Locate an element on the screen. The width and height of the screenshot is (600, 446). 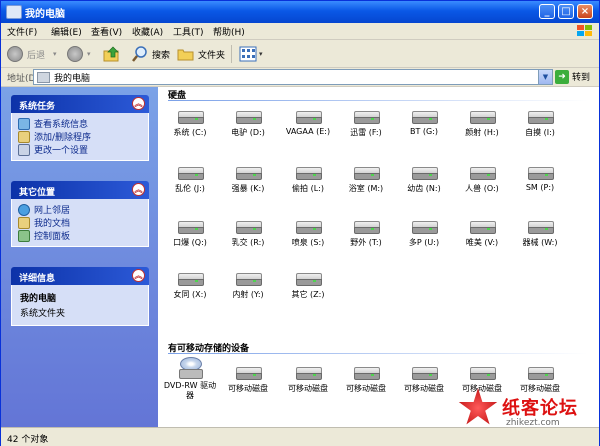
drive-label: 器械 (W:) is located at coordinates (540, 242).